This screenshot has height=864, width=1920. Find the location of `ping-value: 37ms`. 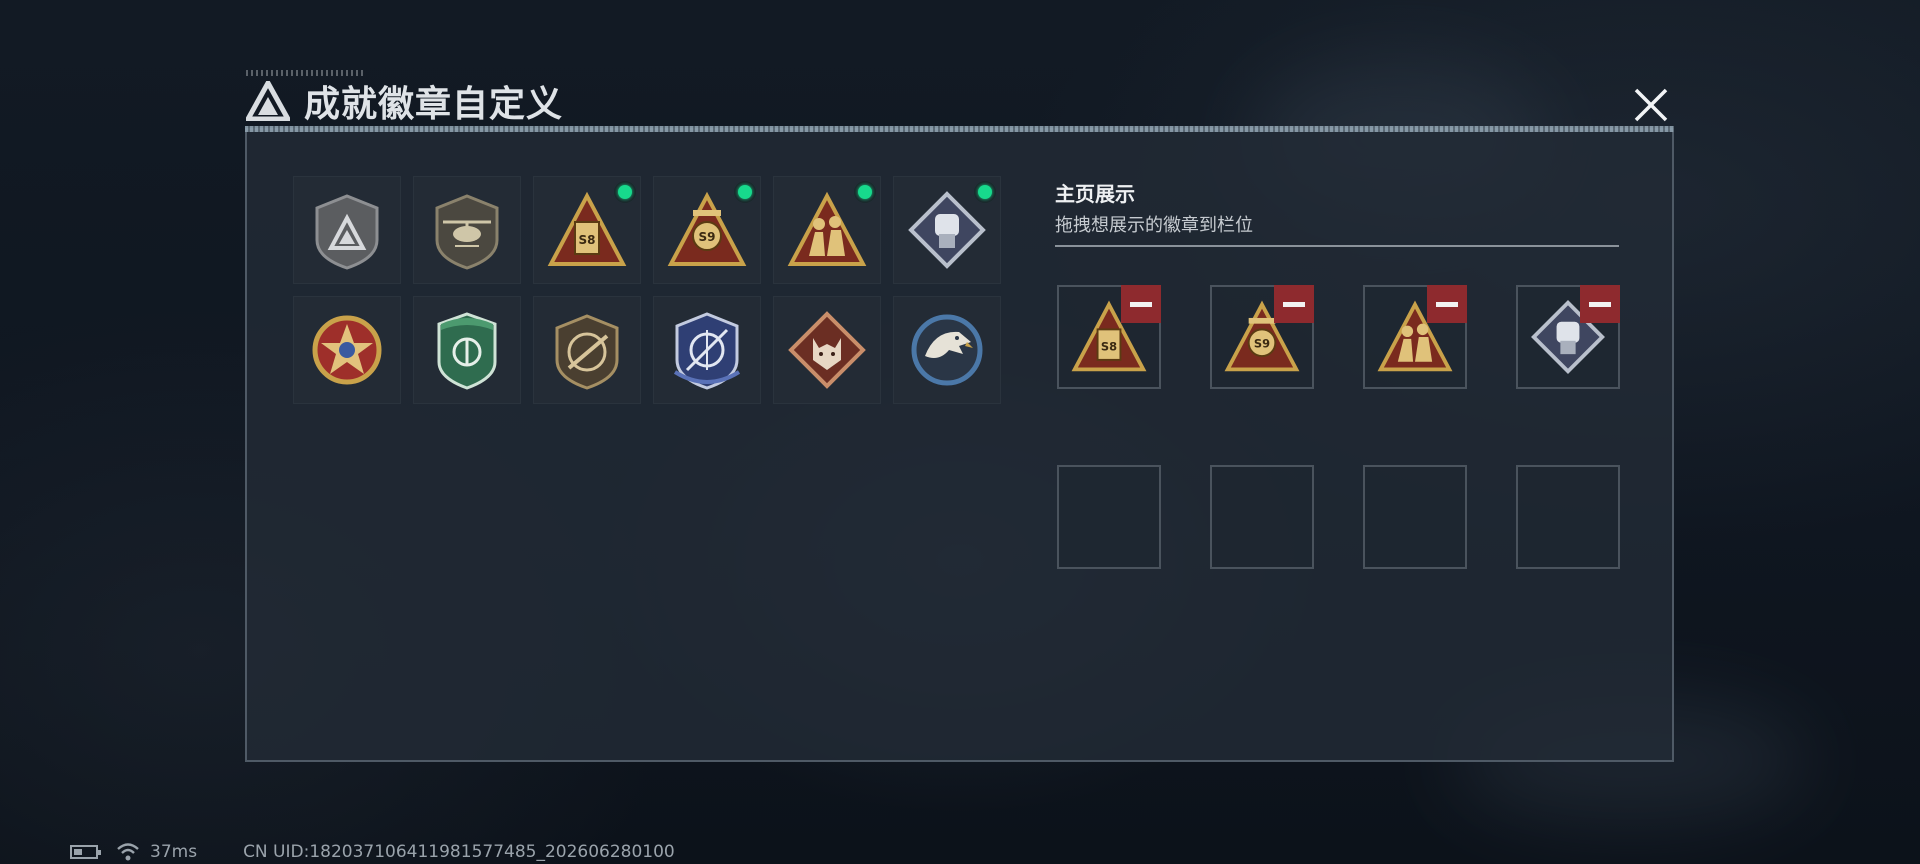

ping-value: 37ms is located at coordinates (174, 852).